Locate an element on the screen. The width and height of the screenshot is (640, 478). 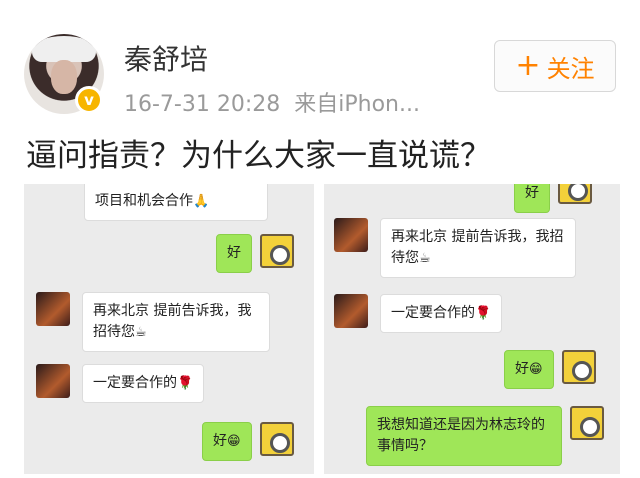
hat-shape is located at coordinates (64, 49).